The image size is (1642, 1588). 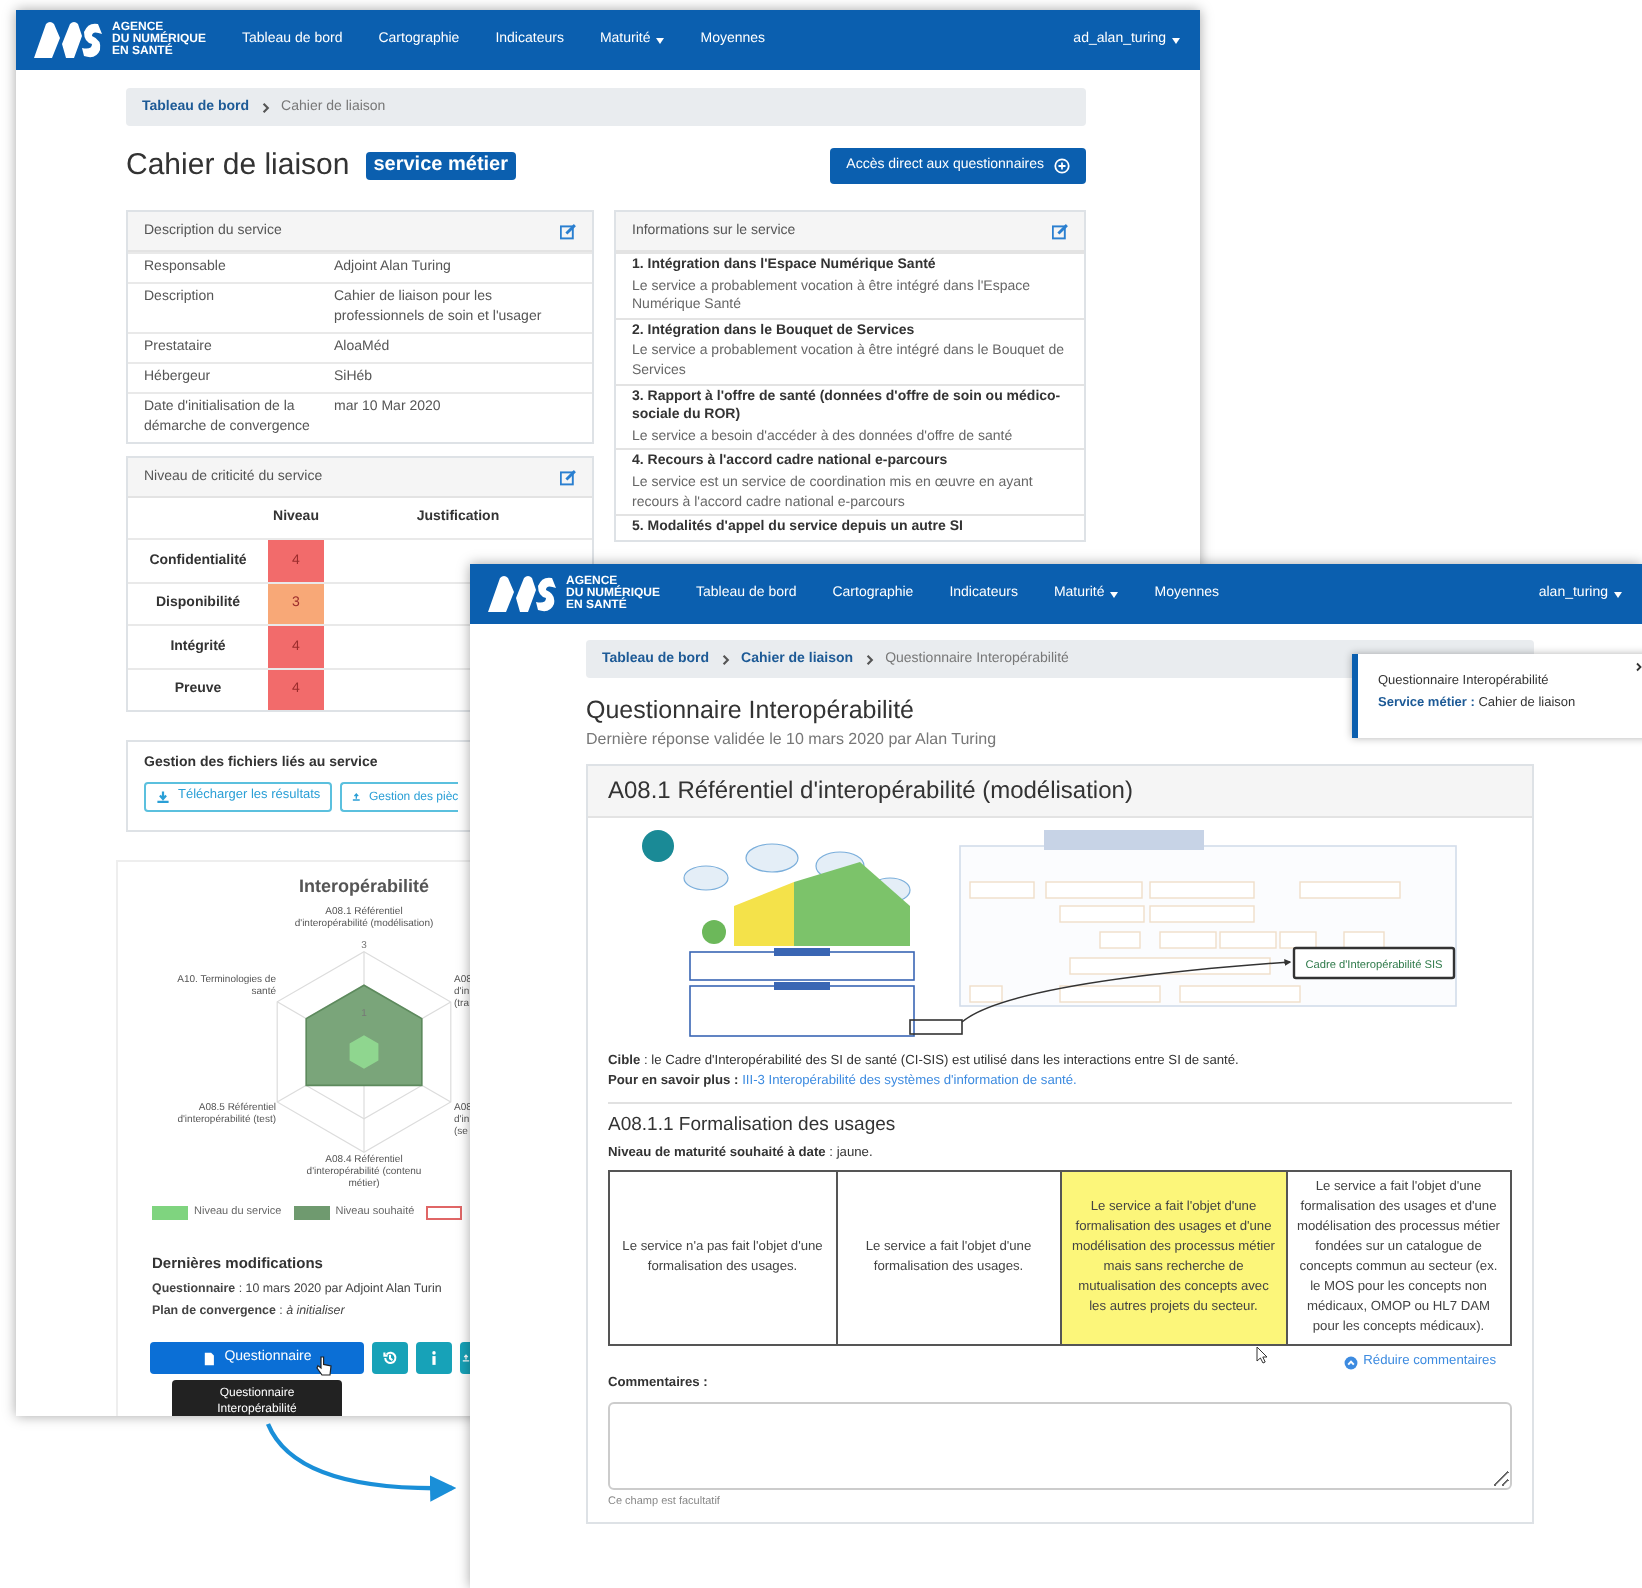 What do you see at coordinates (364, 1052) in the screenshot?
I see `service-level-area` at bounding box center [364, 1052].